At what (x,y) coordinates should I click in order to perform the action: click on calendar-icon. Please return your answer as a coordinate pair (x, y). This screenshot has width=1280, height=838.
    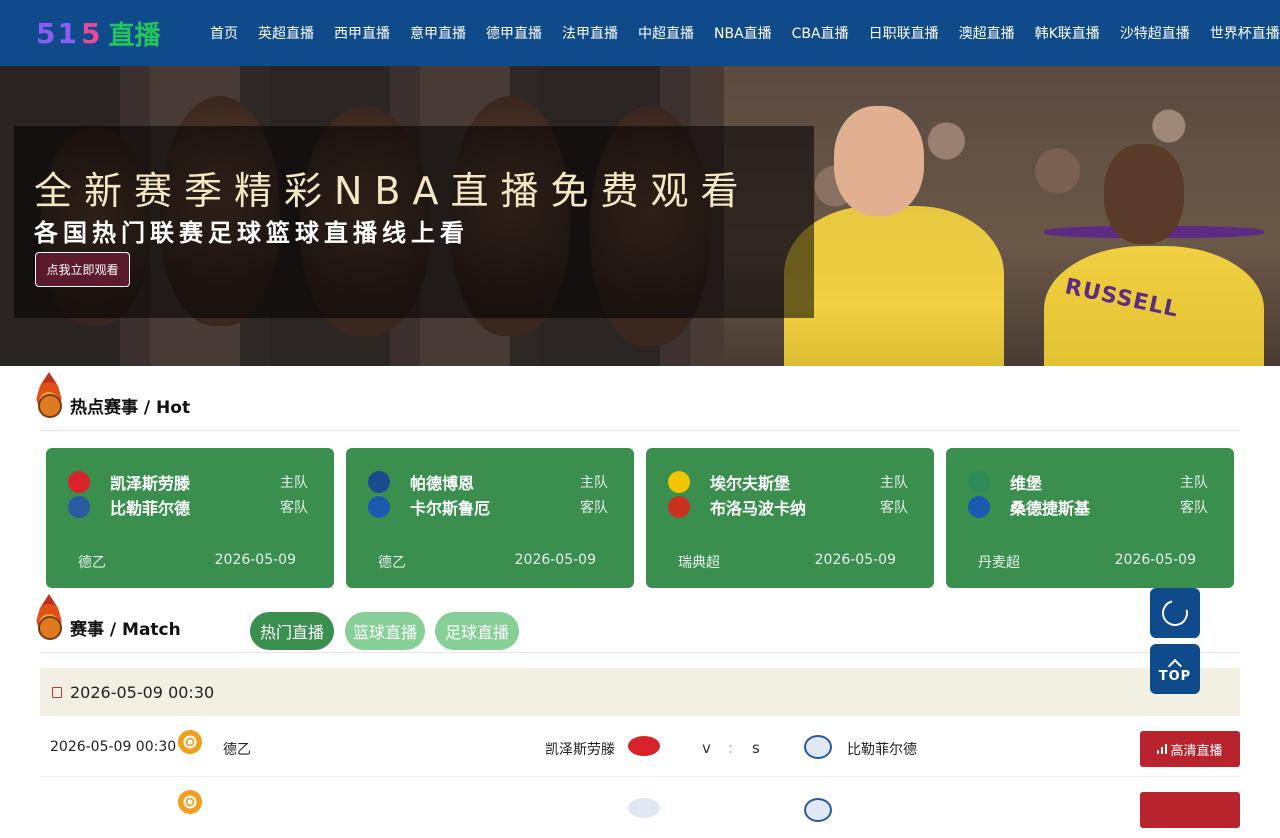
    Looking at the image, I should click on (57, 692).